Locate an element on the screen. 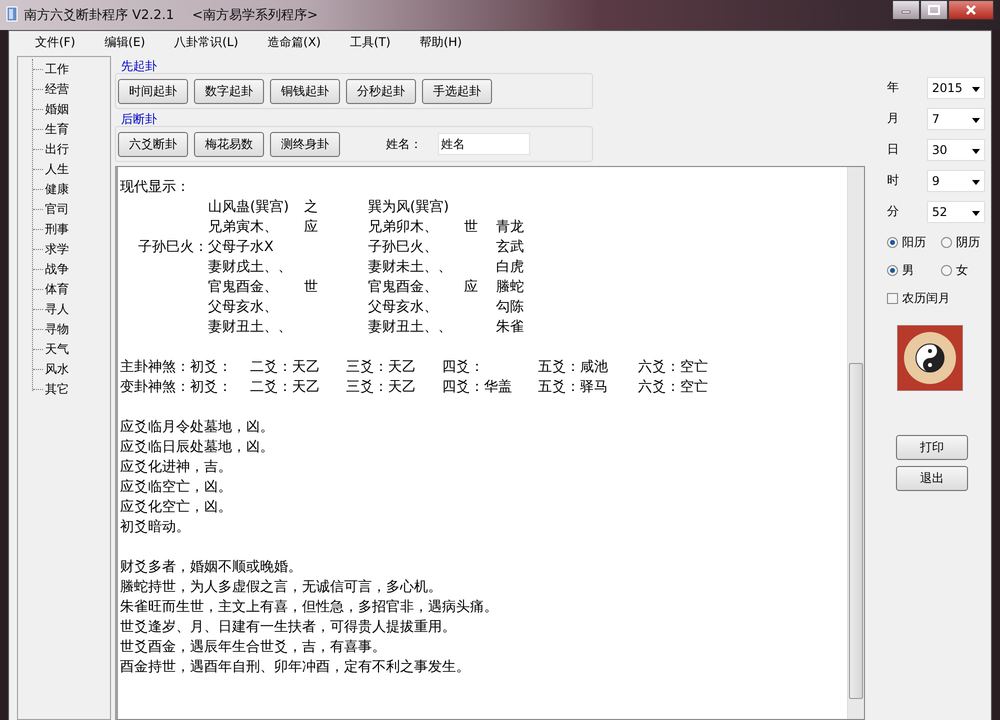 The width and height of the screenshot is (1000, 720). tree-item: 刑事 is located at coordinates (57, 229).